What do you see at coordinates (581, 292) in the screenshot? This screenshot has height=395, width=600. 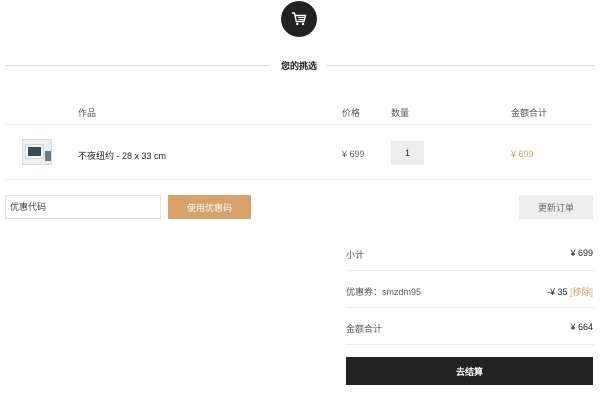 I see `remove-coupon-link: [移除]` at bounding box center [581, 292].